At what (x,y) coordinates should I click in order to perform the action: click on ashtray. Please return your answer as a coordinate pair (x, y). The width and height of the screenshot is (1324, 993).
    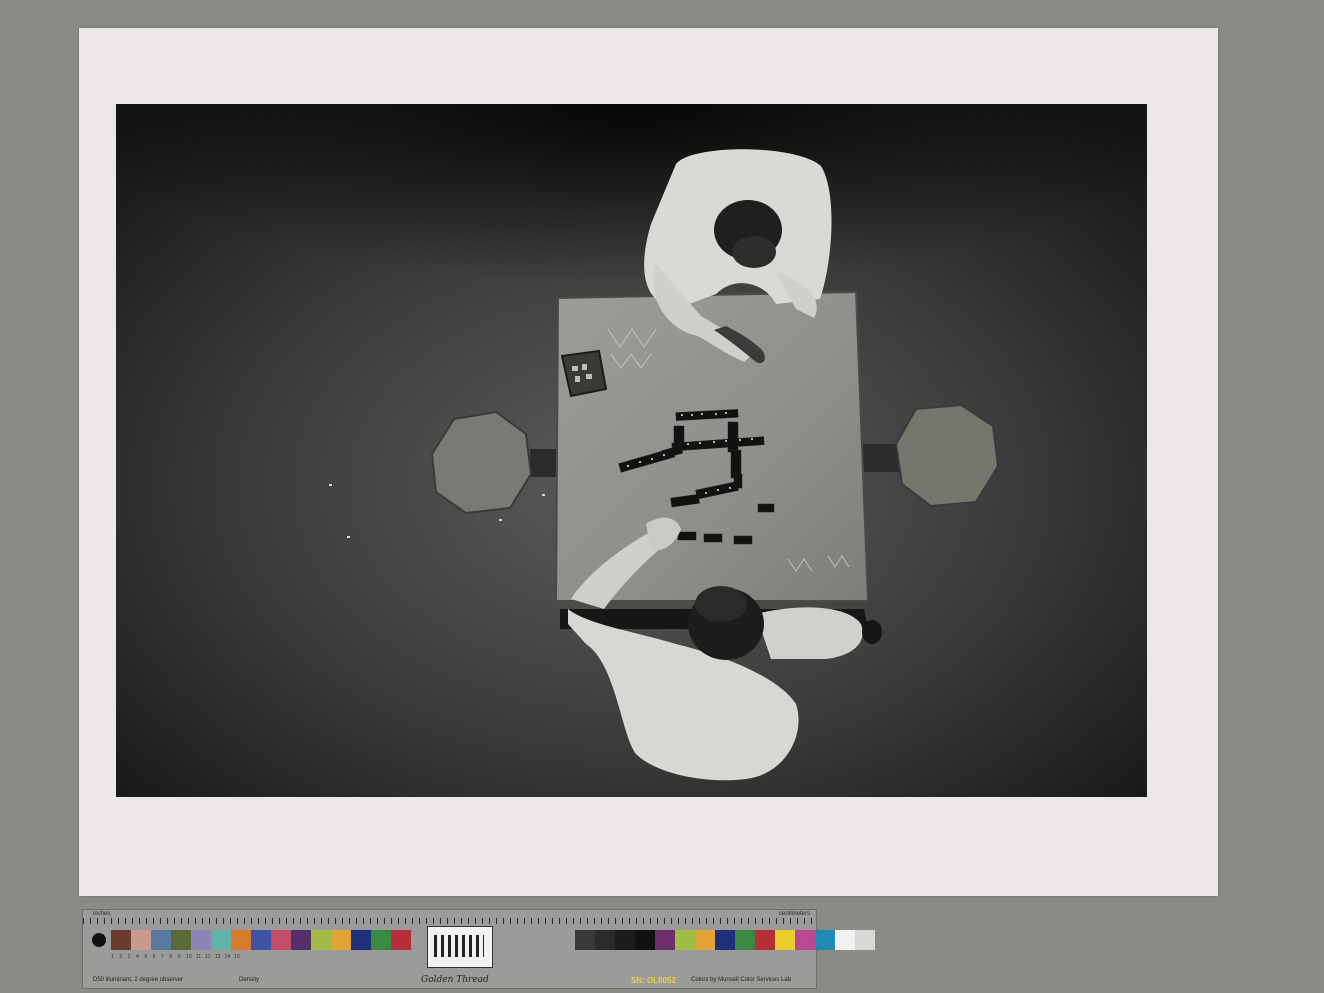
    Looking at the image, I should click on (584, 373).